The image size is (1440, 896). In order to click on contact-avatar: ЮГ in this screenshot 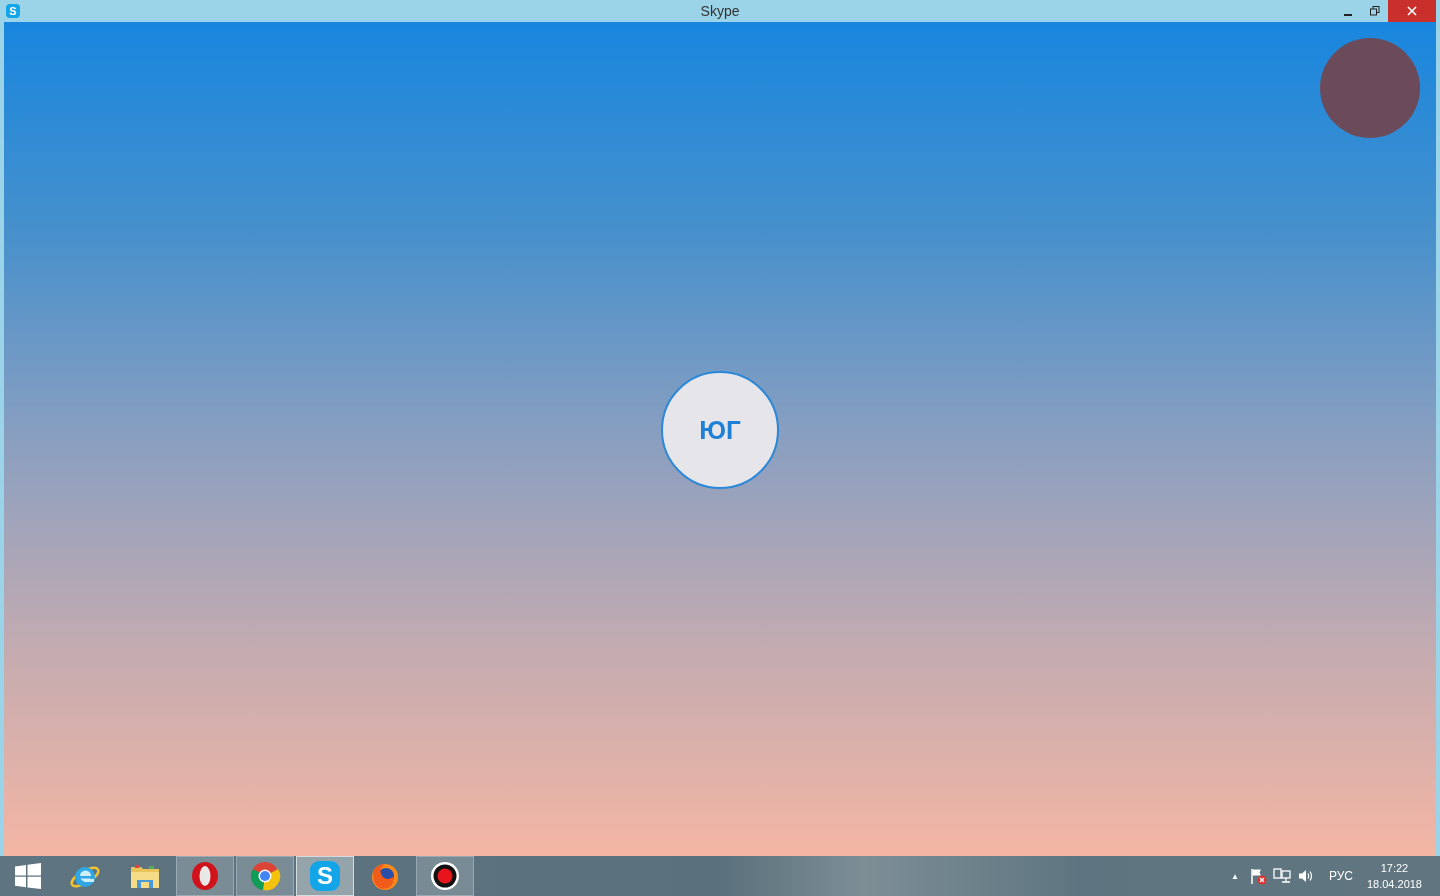, I will do `click(720, 430)`.